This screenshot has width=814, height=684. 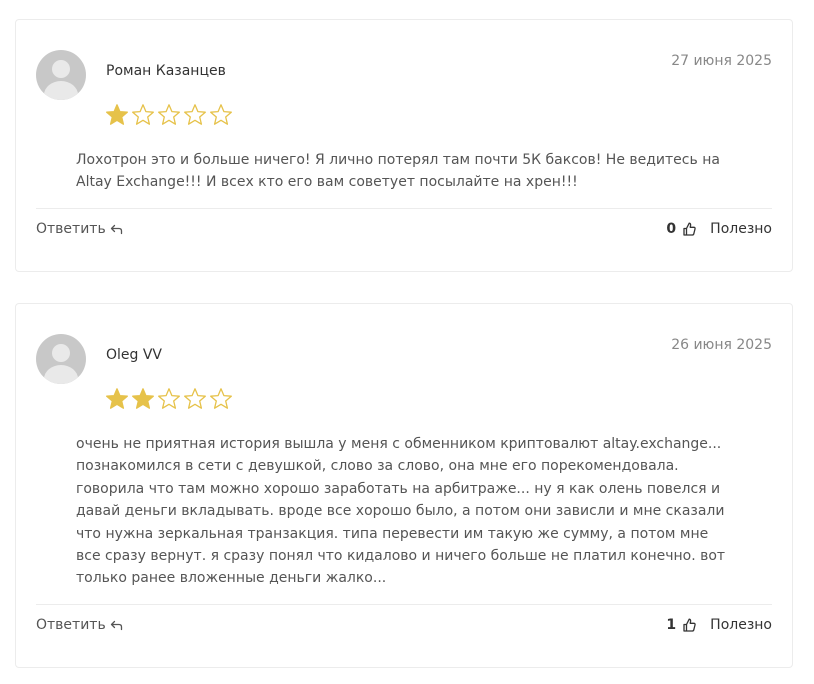 What do you see at coordinates (721, 345) in the screenshot?
I see `review-date: 26 июня 2025` at bounding box center [721, 345].